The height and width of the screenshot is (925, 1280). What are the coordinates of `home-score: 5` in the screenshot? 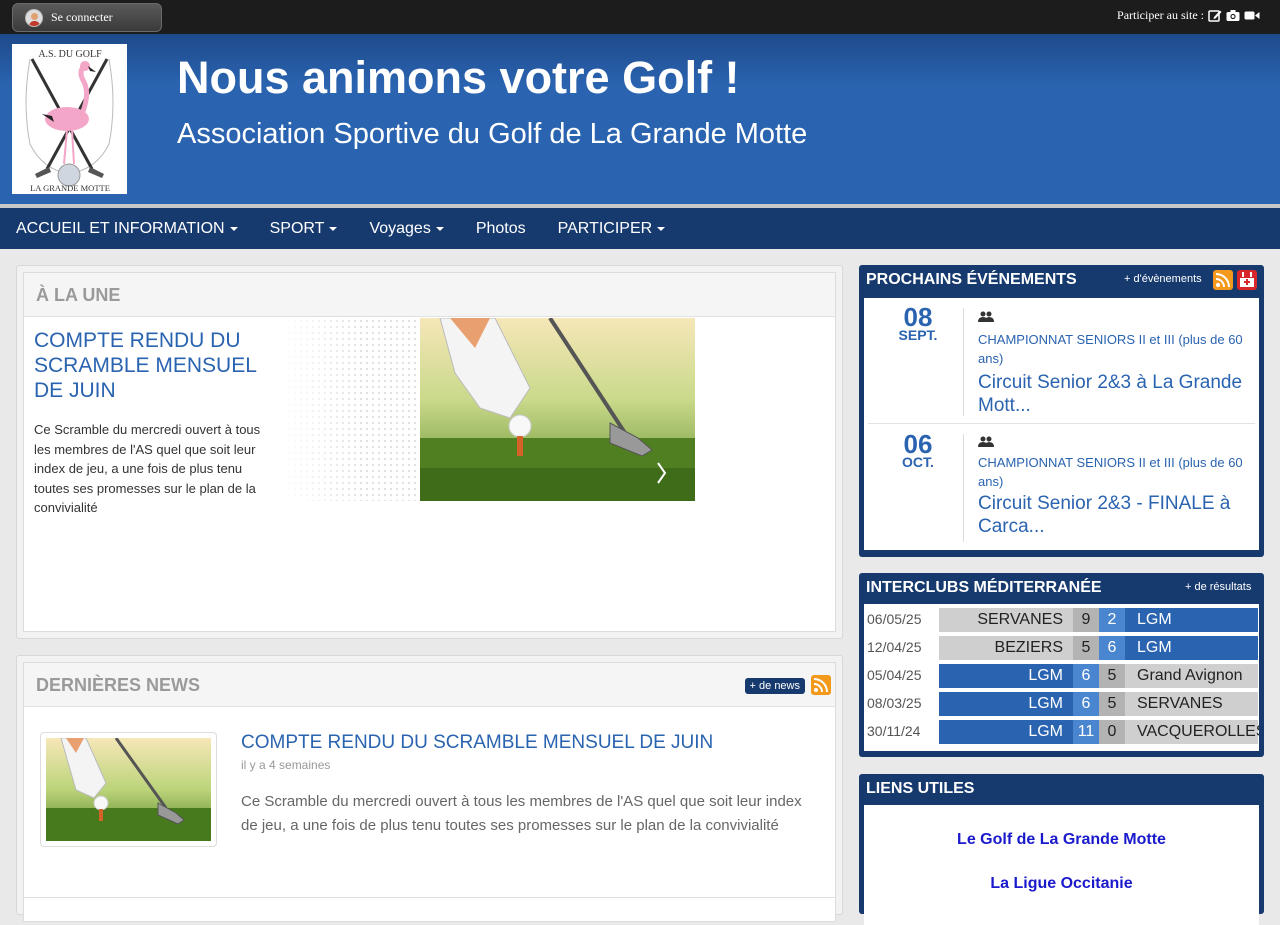 It's located at (1086, 648).